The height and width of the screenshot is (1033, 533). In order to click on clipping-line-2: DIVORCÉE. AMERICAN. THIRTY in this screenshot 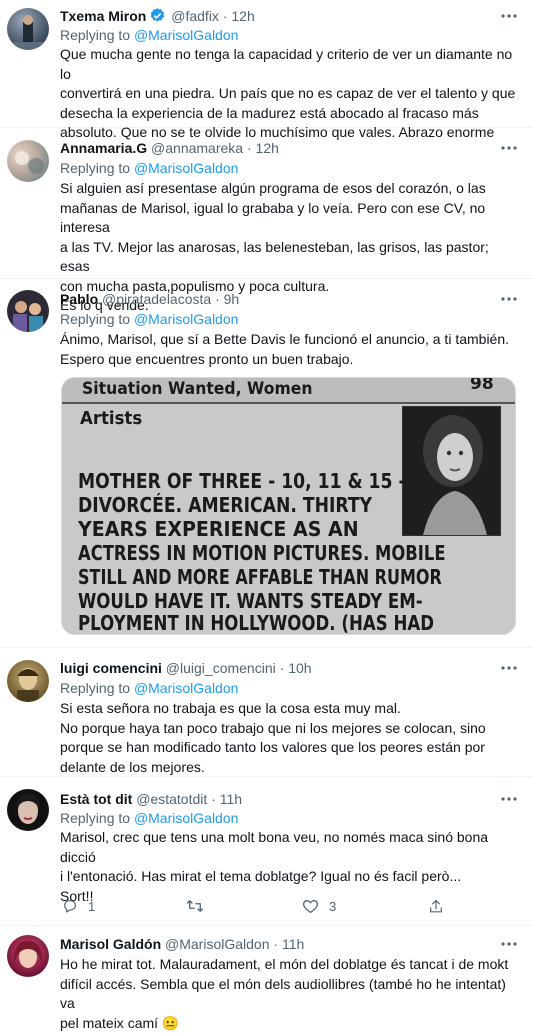, I will do `click(225, 505)`.